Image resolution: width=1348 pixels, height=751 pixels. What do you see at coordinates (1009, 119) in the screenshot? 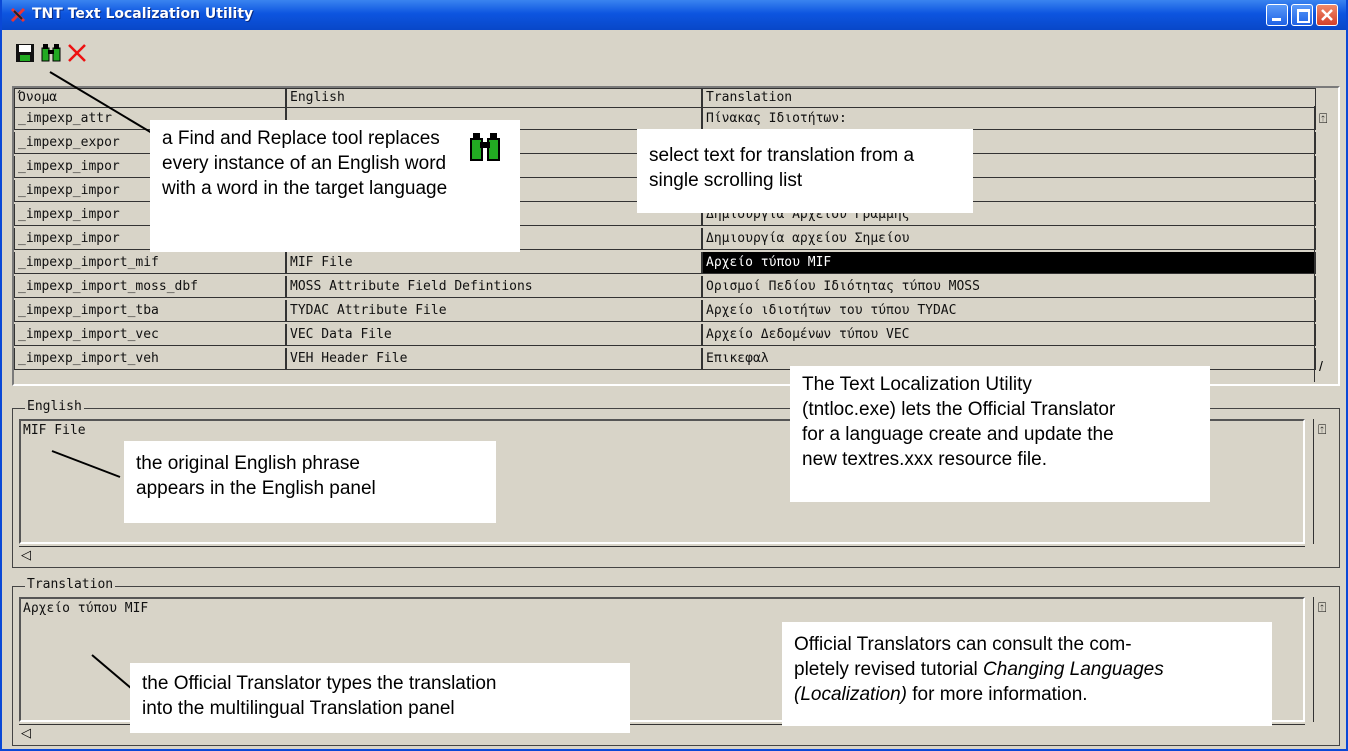
I see `cell-translation: Πίνακας Ιδιοτήτων:` at bounding box center [1009, 119].